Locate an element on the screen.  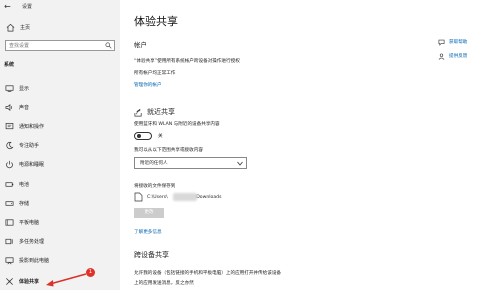
page-title: 体验共享 is located at coordinates (156, 21).